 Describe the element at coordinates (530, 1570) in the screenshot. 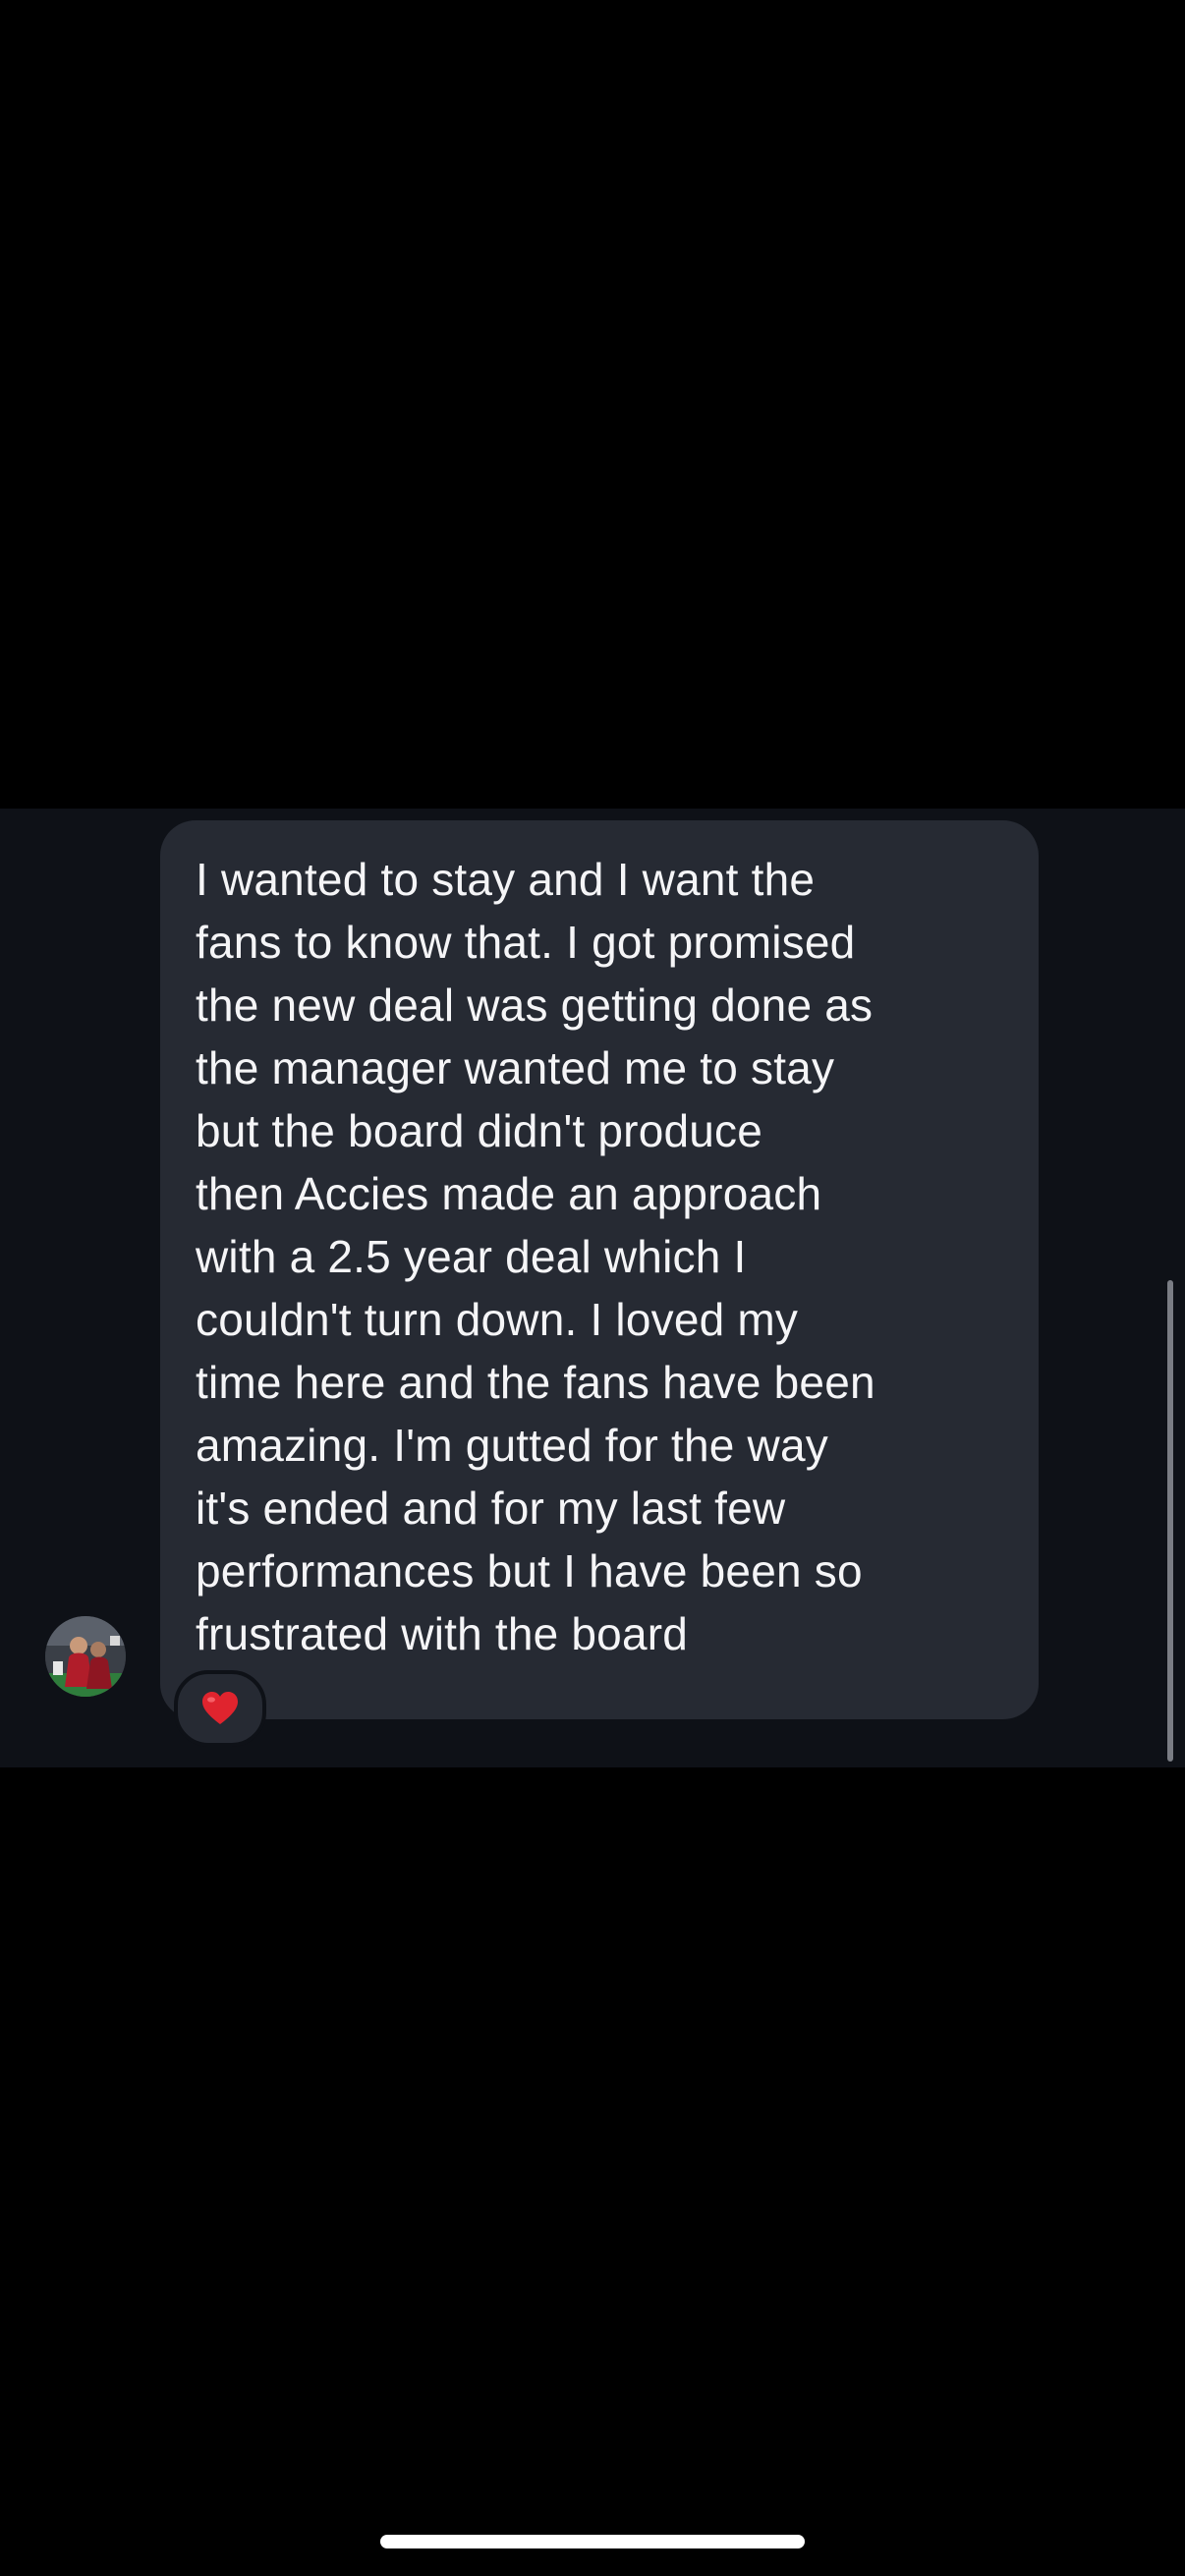

I see `message-line: performances but I have been so` at that location.